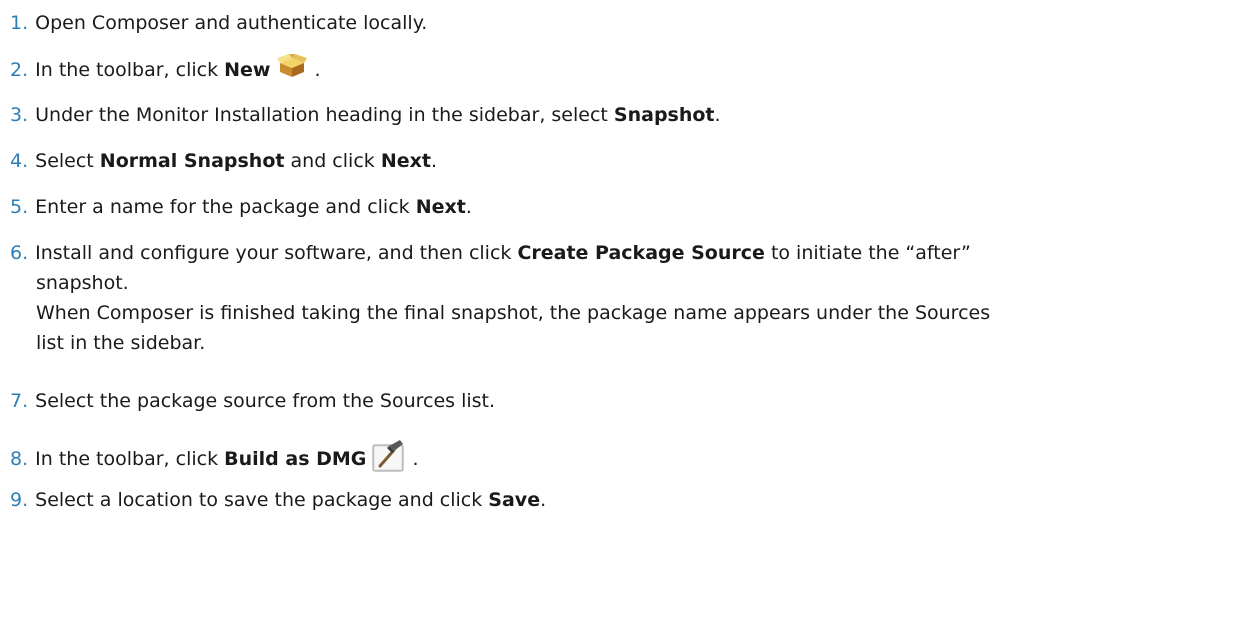 Image resolution: width=1259 pixels, height=624 pixels. Describe the element at coordinates (121, 343) in the screenshot. I see `step-note-continued: list in the sidebar.` at that location.